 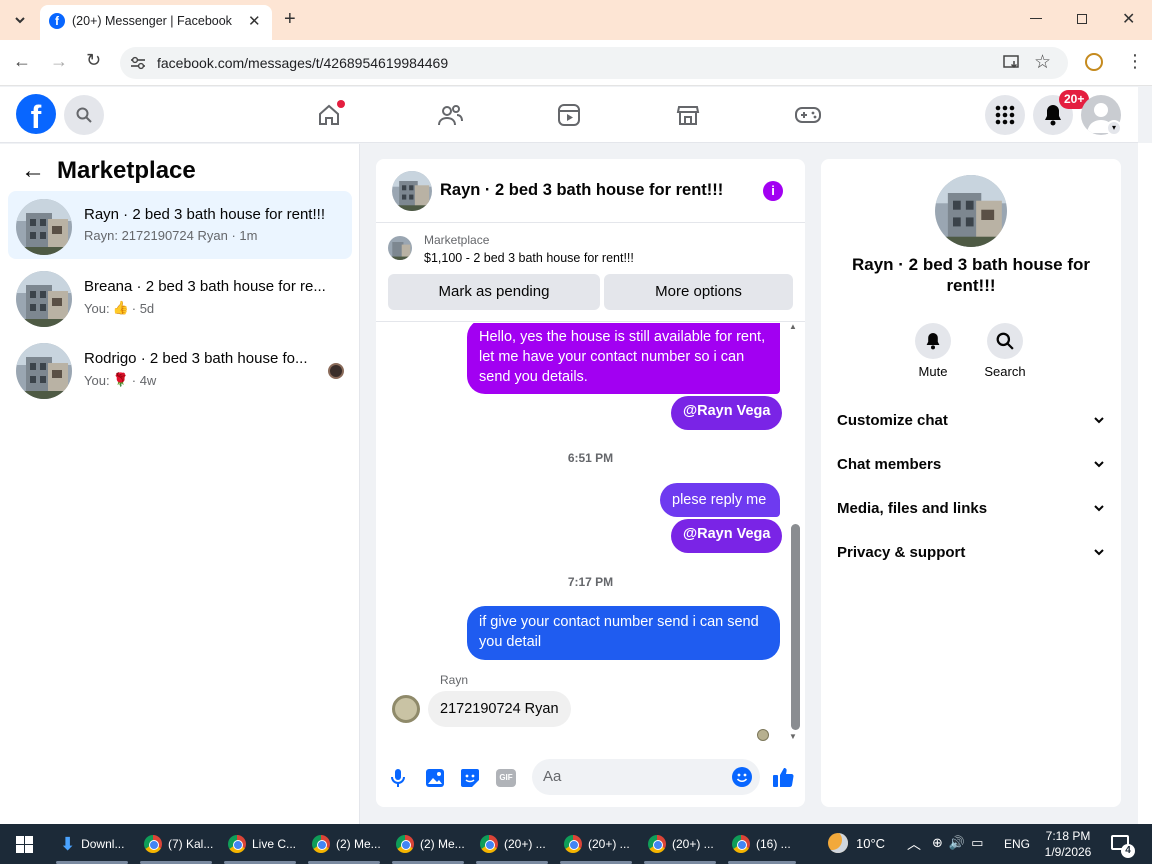 What do you see at coordinates (138, 63) in the screenshot?
I see `site-settings-icon` at bounding box center [138, 63].